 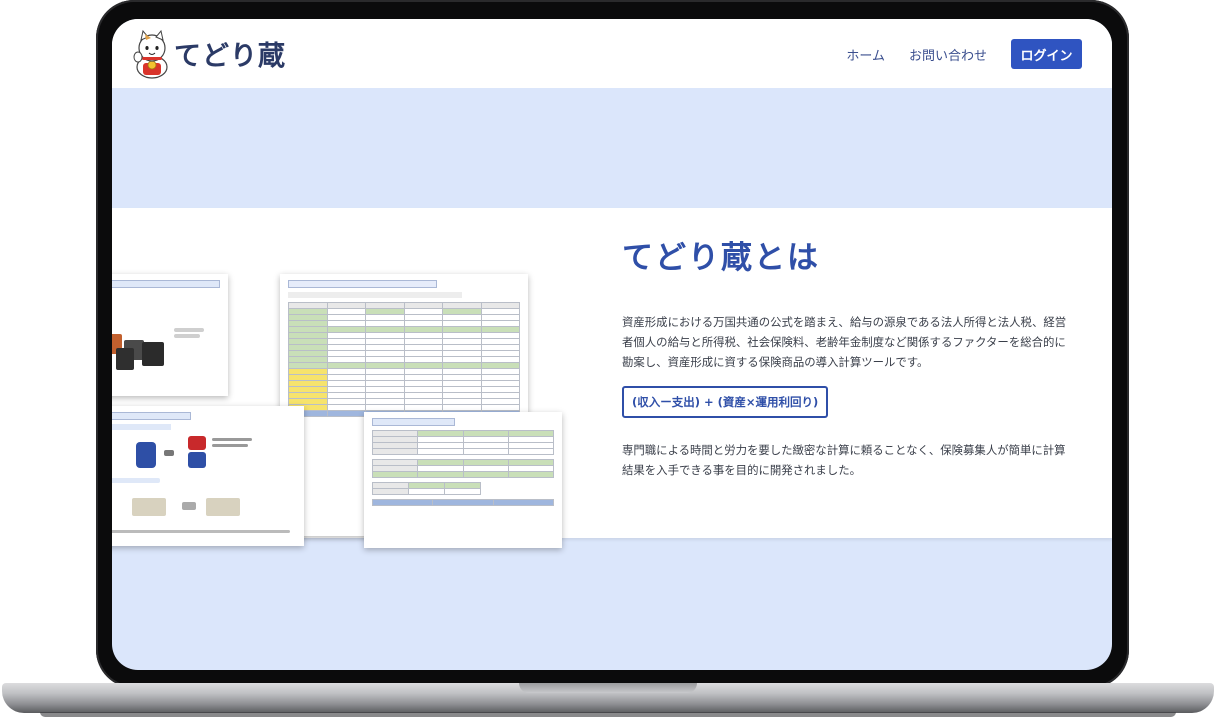 What do you see at coordinates (1046, 54) in the screenshot?
I see `login-button: ログイン` at bounding box center [1046, 54].